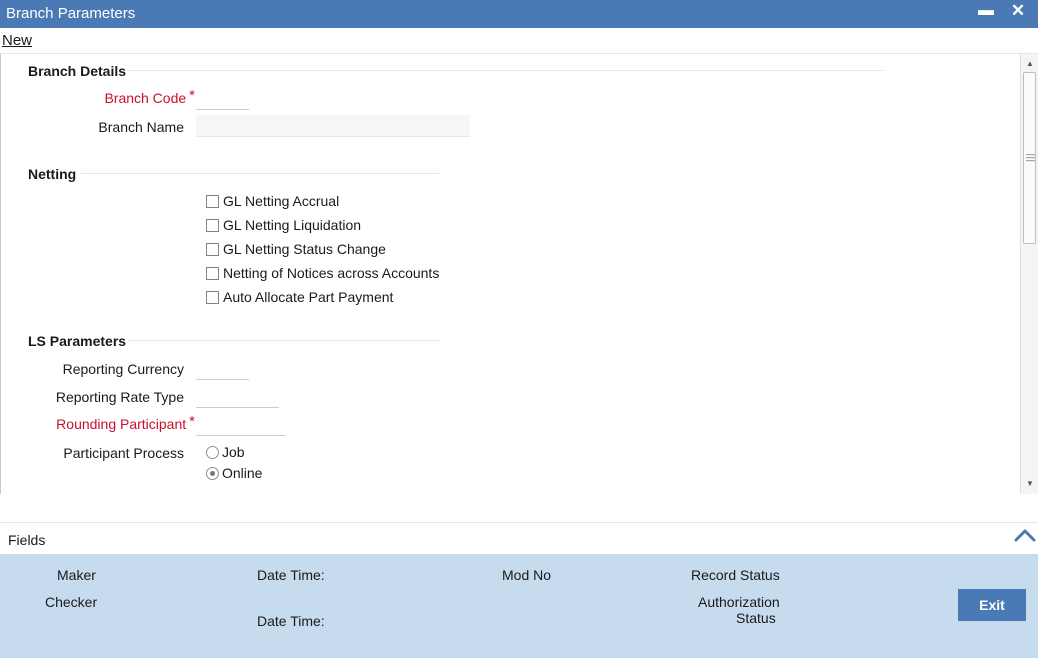 The width and height of the screenshot is (1038, 658). I want to click on radio-label: Job, so click(233, 452).